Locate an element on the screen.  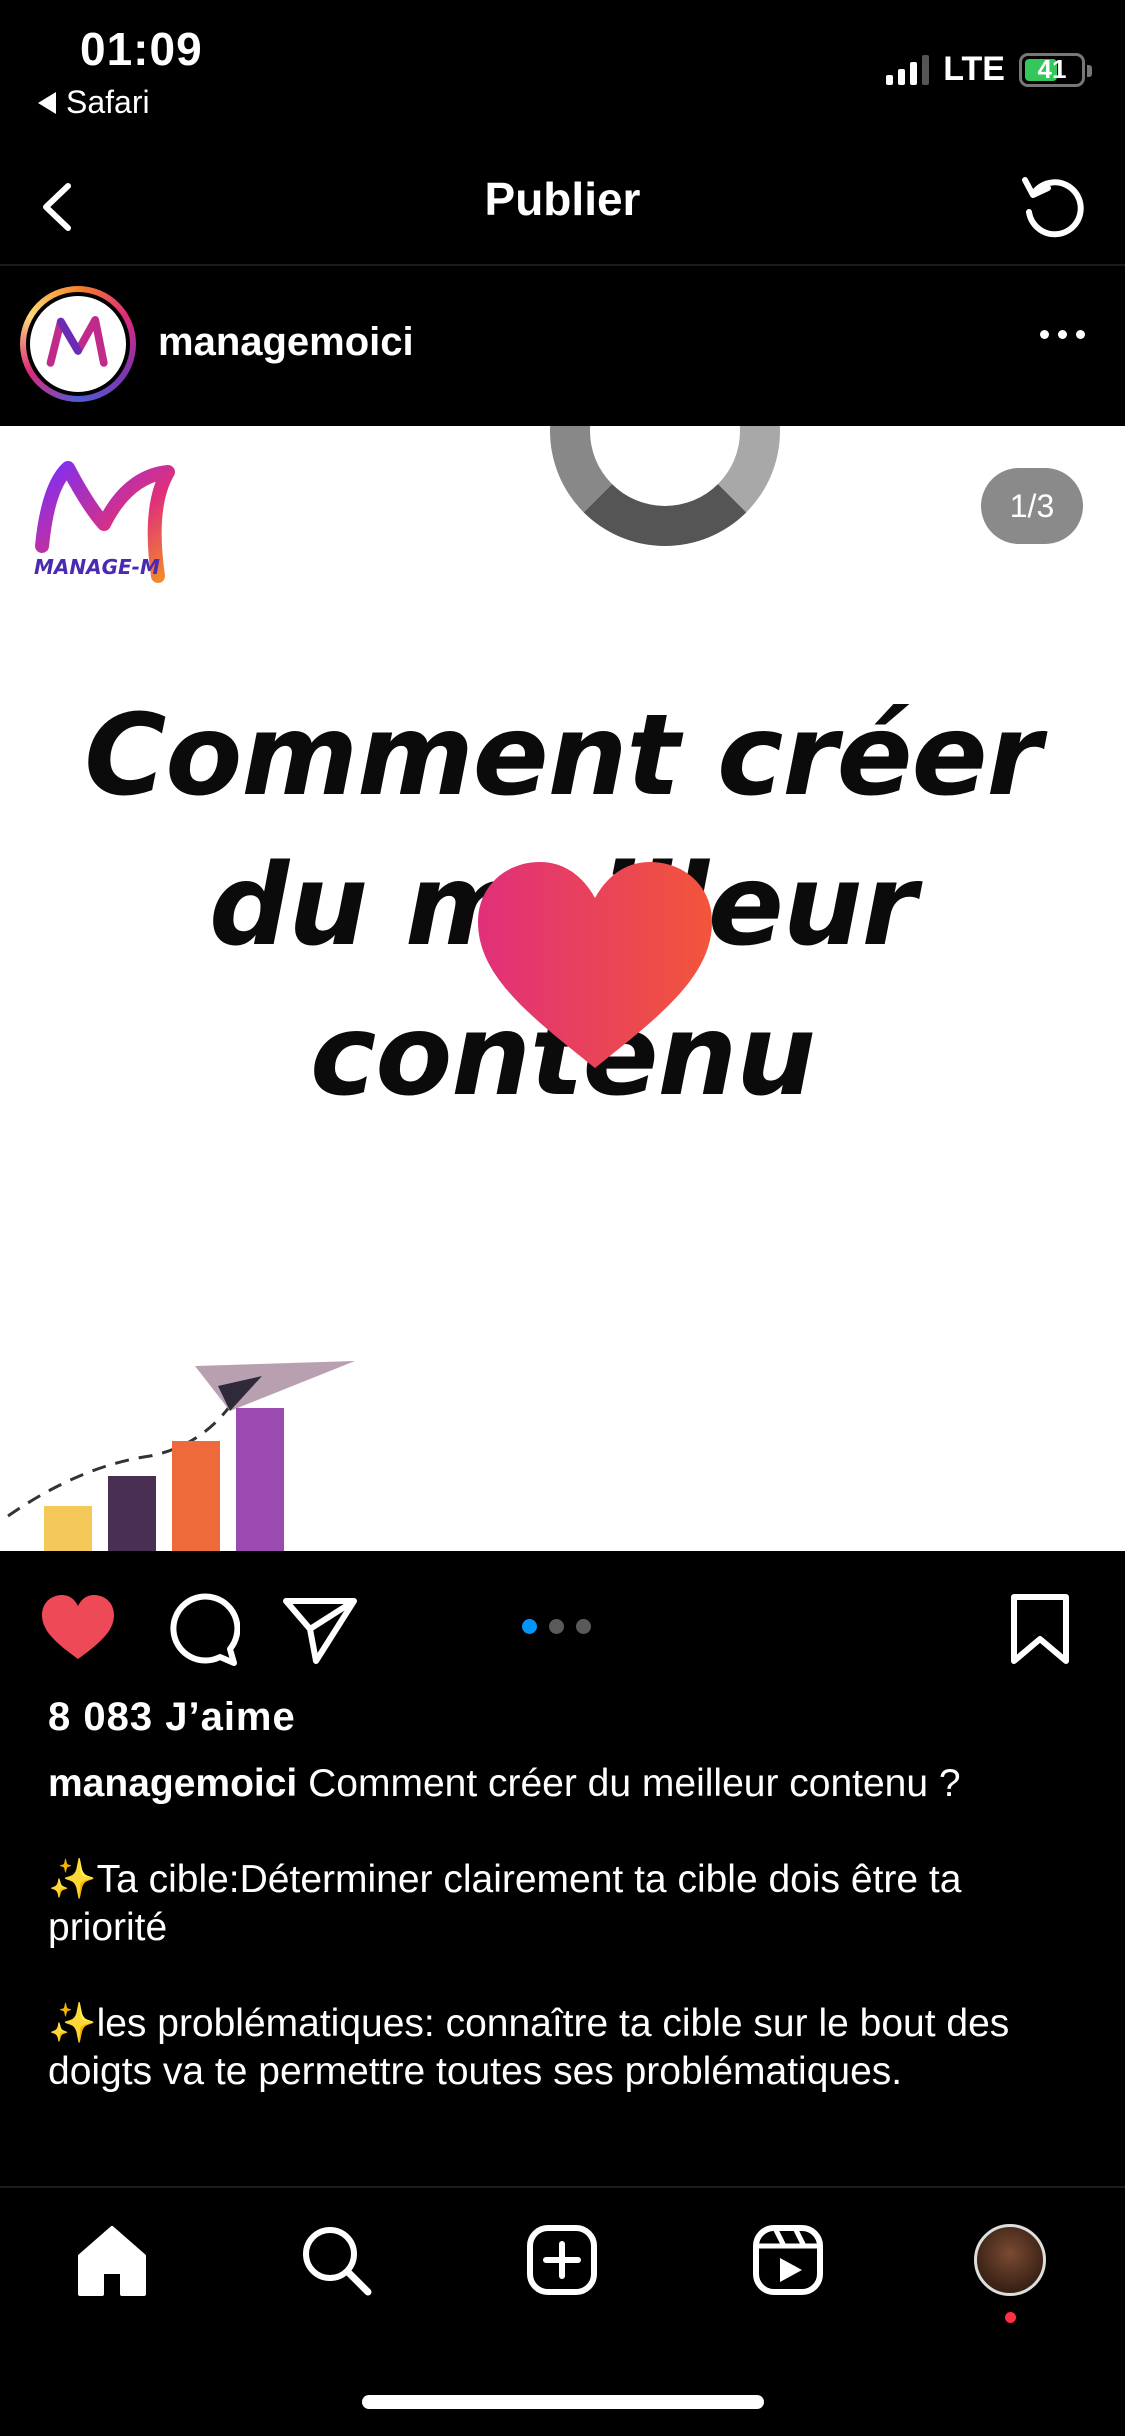
battery-icon: 41 is located at coordinates (1055, 69).